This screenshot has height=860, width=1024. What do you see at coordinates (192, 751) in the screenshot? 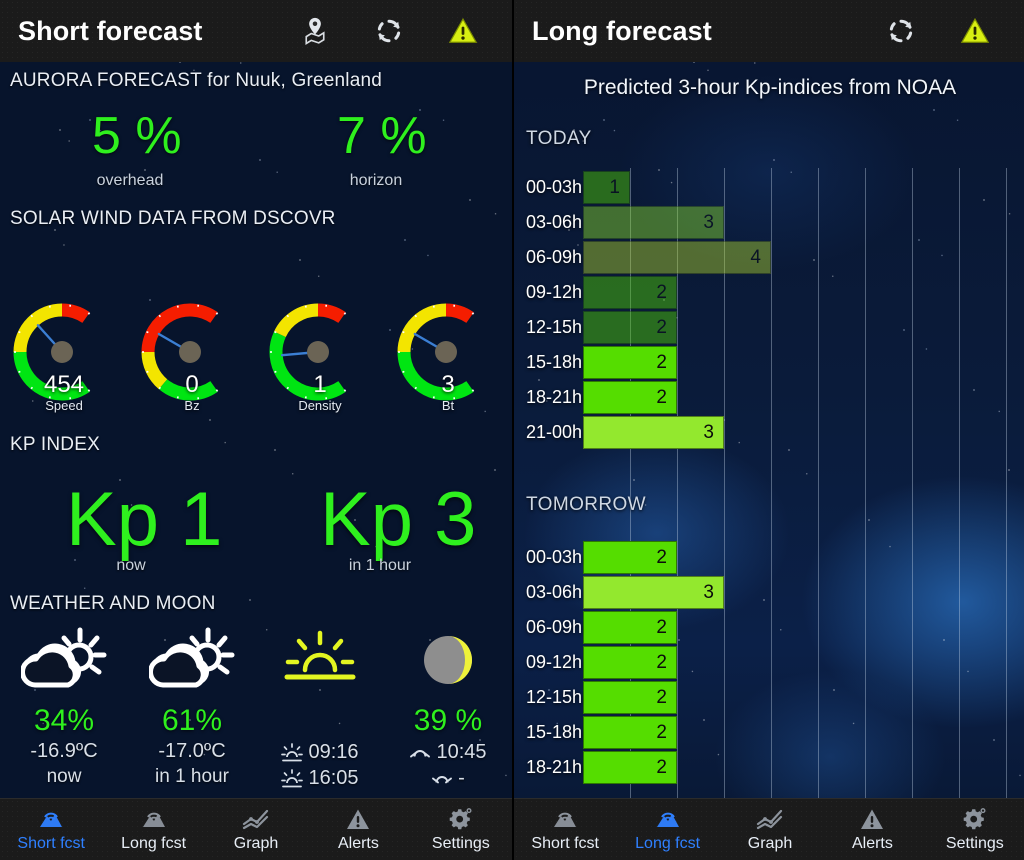
I see `weather-next-temp: -17.0ºC` at bounding box center [192, 751].